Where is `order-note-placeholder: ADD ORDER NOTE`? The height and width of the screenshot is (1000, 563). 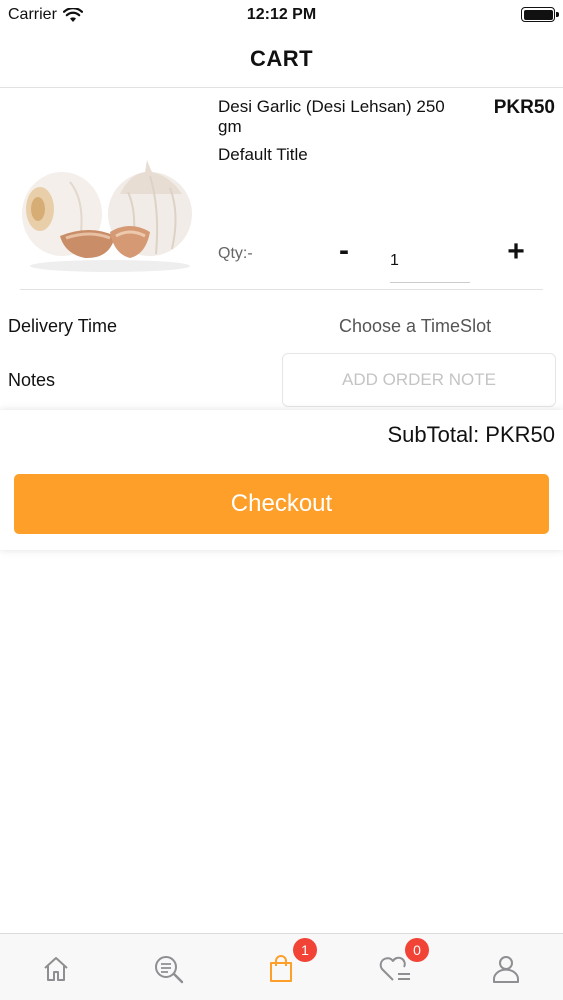
order-note-placeholder: ADD ORDER NOTE is located at coordinates (419, 379).